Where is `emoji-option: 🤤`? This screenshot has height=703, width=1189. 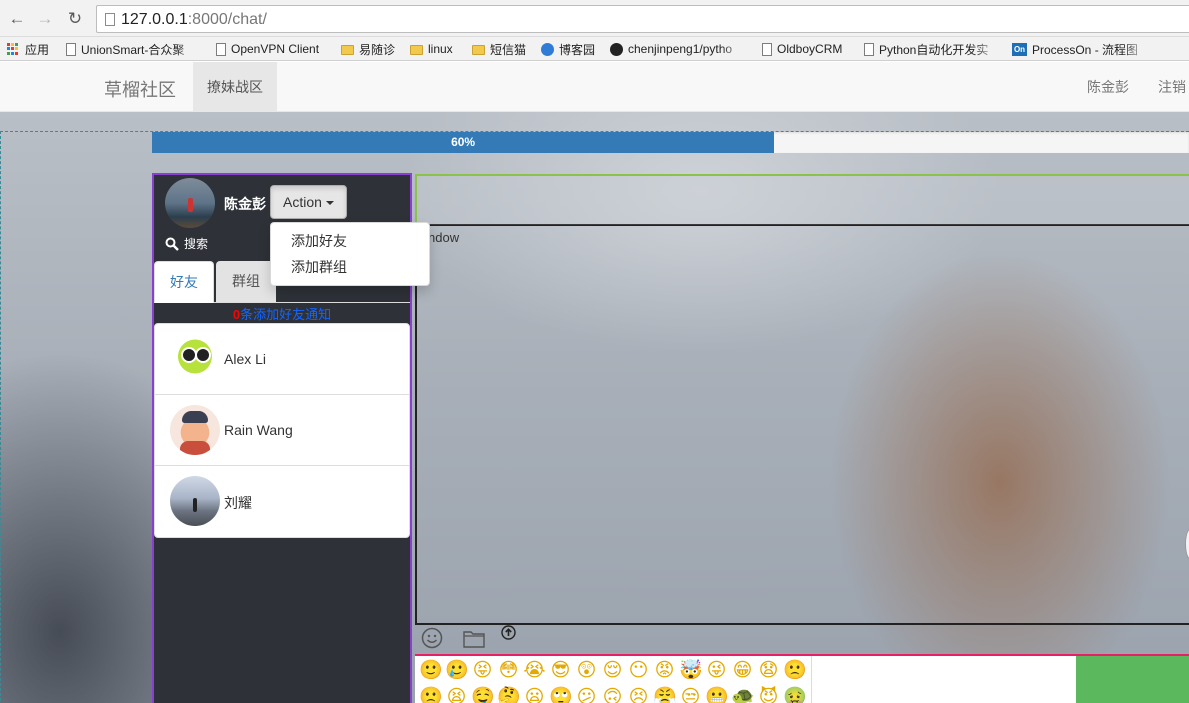 emoji-option: 🤤 is located at coordinates (483, 694).